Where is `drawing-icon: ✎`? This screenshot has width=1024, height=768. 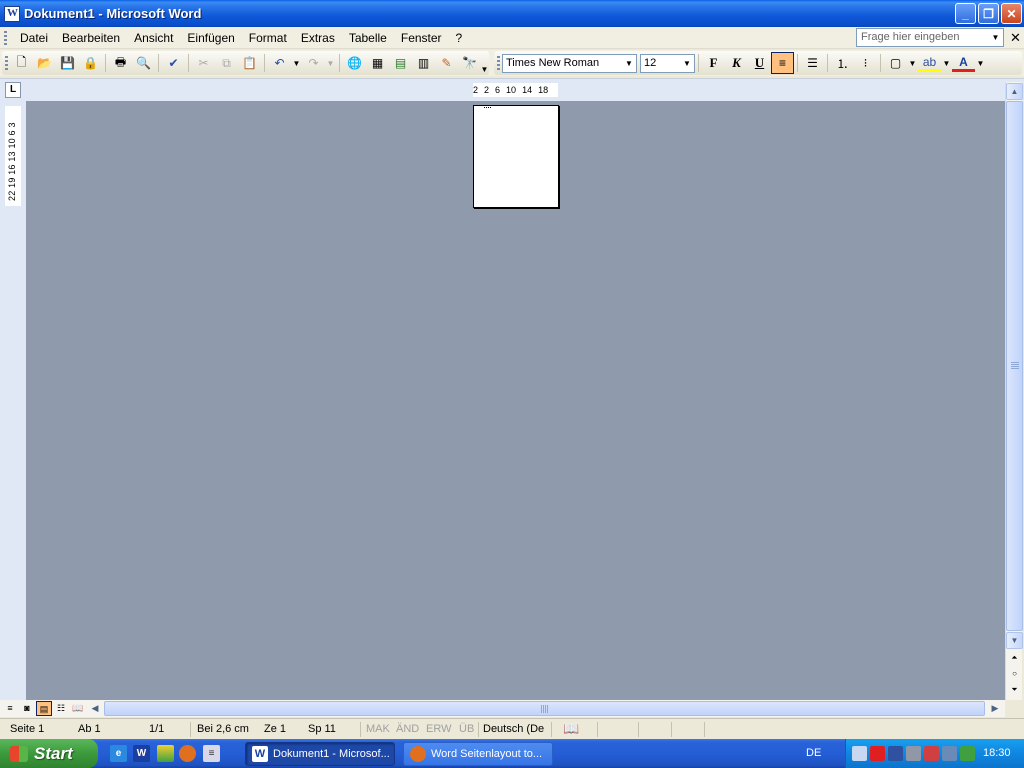 drawing-icon: ✎ is located at coordinates (446, 63).